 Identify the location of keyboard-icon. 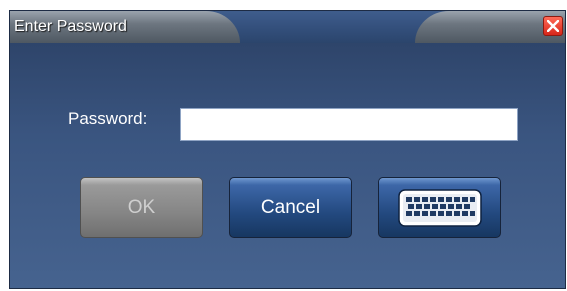
(439, 207).